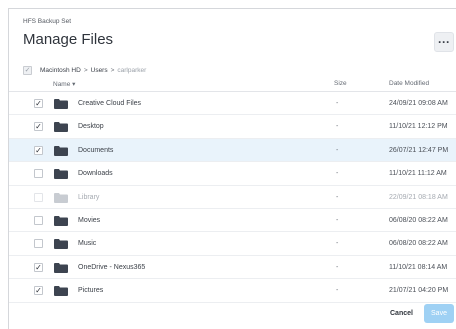 The height and width of the screenshot is (329, 456). Describe the element at coordinates (60, 70) in the screenshot. I see `breadcrumb-item-macintosh-hd: Macintosh HD` at that location.